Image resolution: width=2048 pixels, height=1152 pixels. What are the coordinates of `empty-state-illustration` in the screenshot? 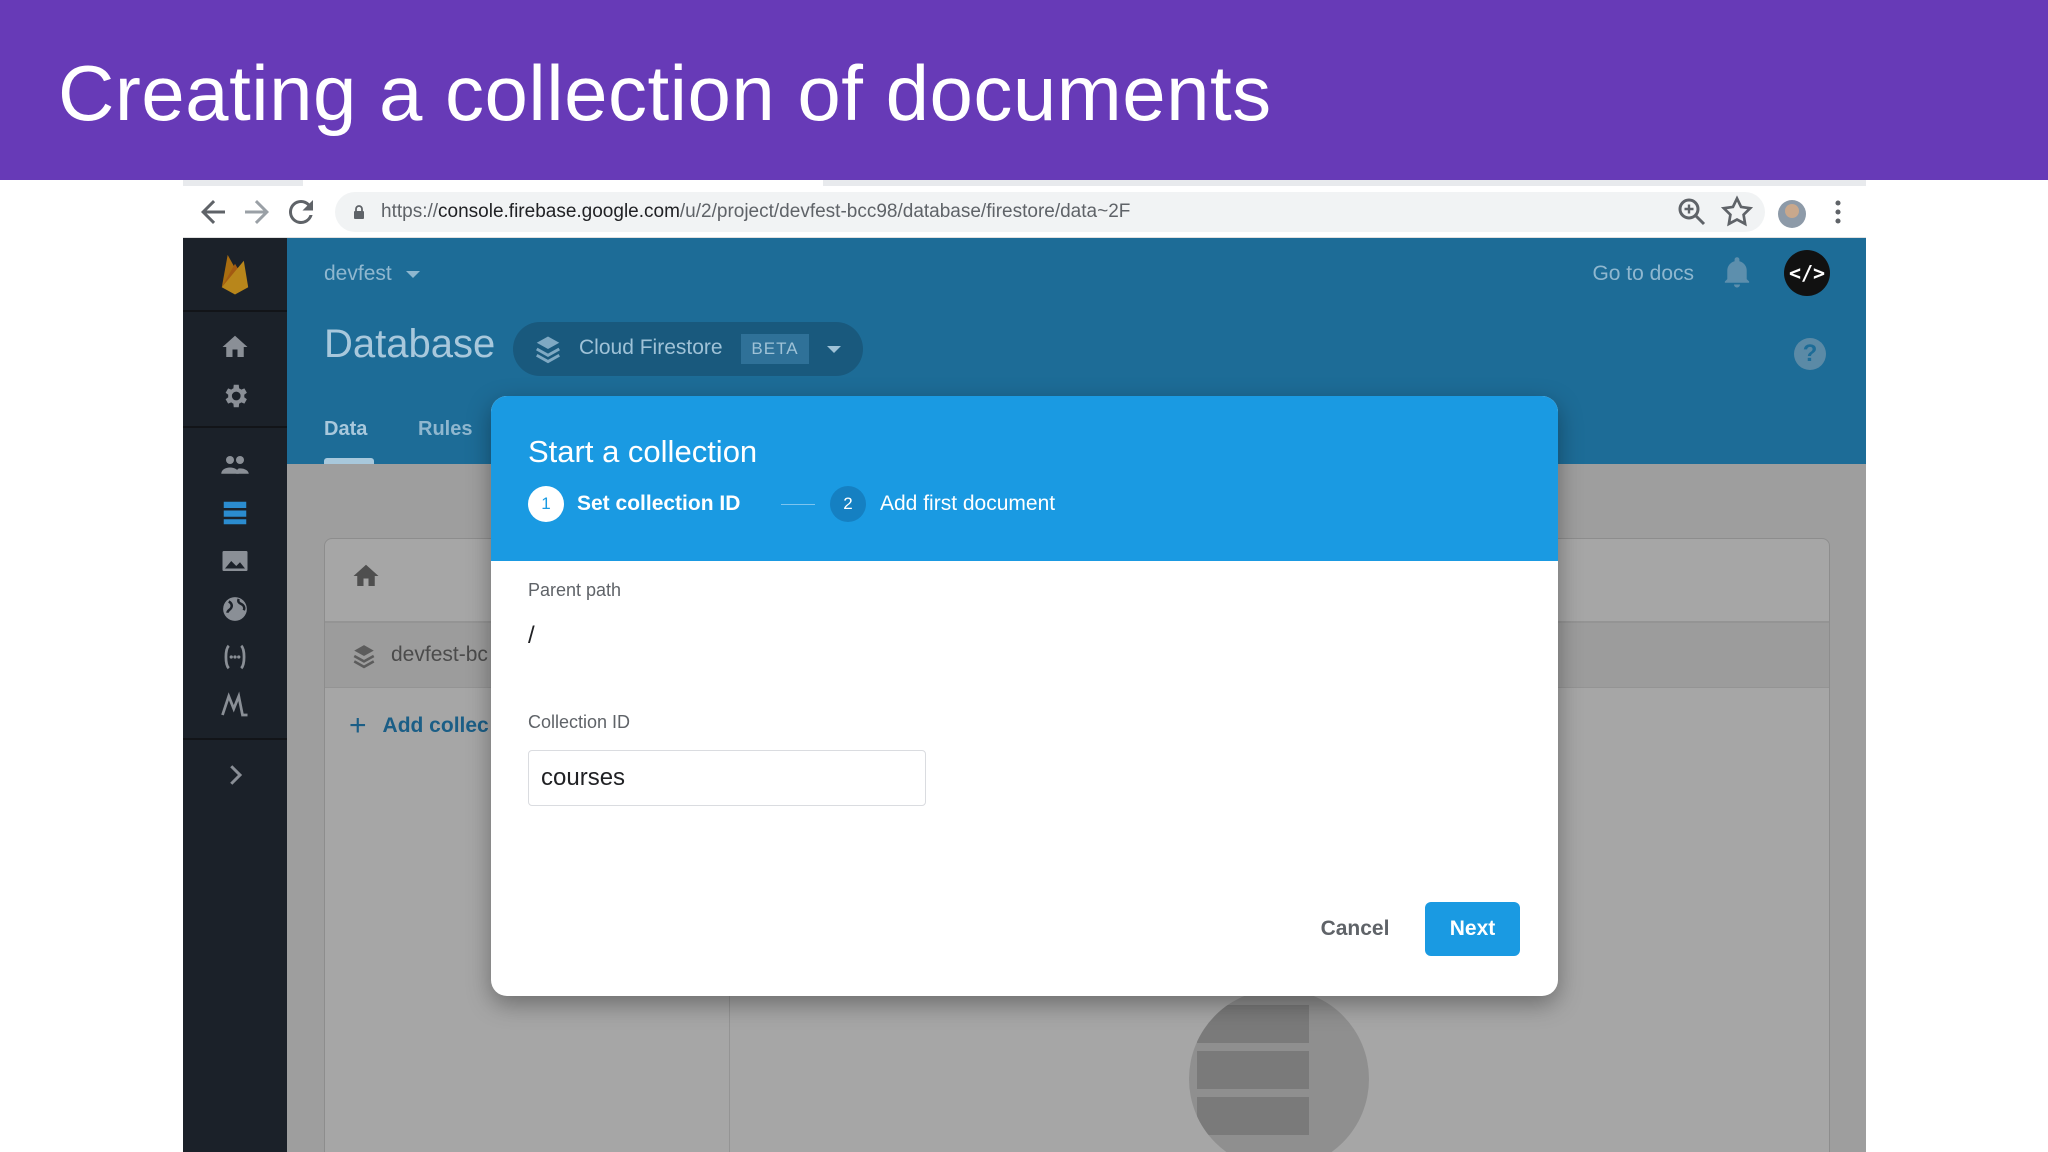 It's located at (1279, 1070).